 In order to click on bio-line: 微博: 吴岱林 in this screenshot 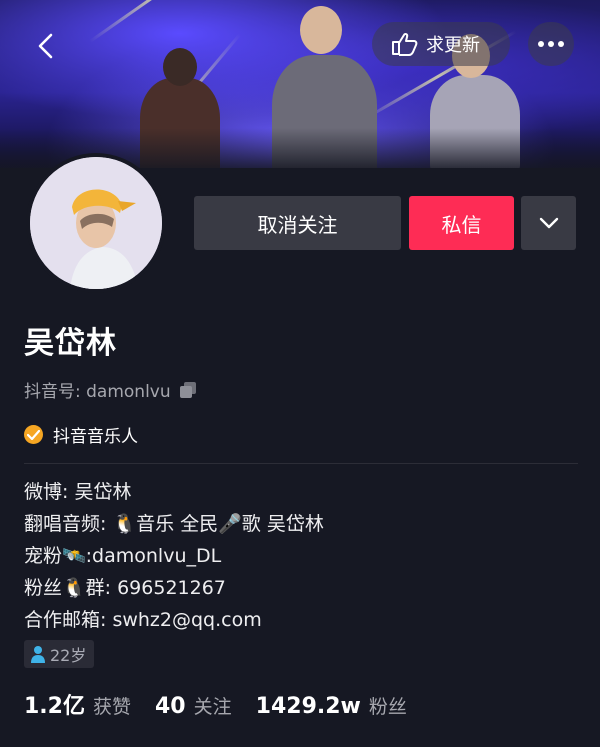, I will do `click(78, 492)`.